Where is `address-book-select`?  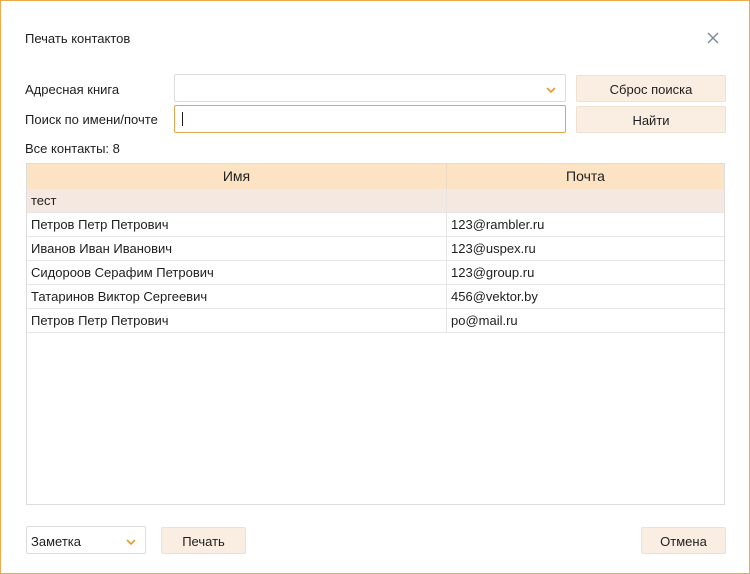
address-book-select is located at coordinates (370, 88).